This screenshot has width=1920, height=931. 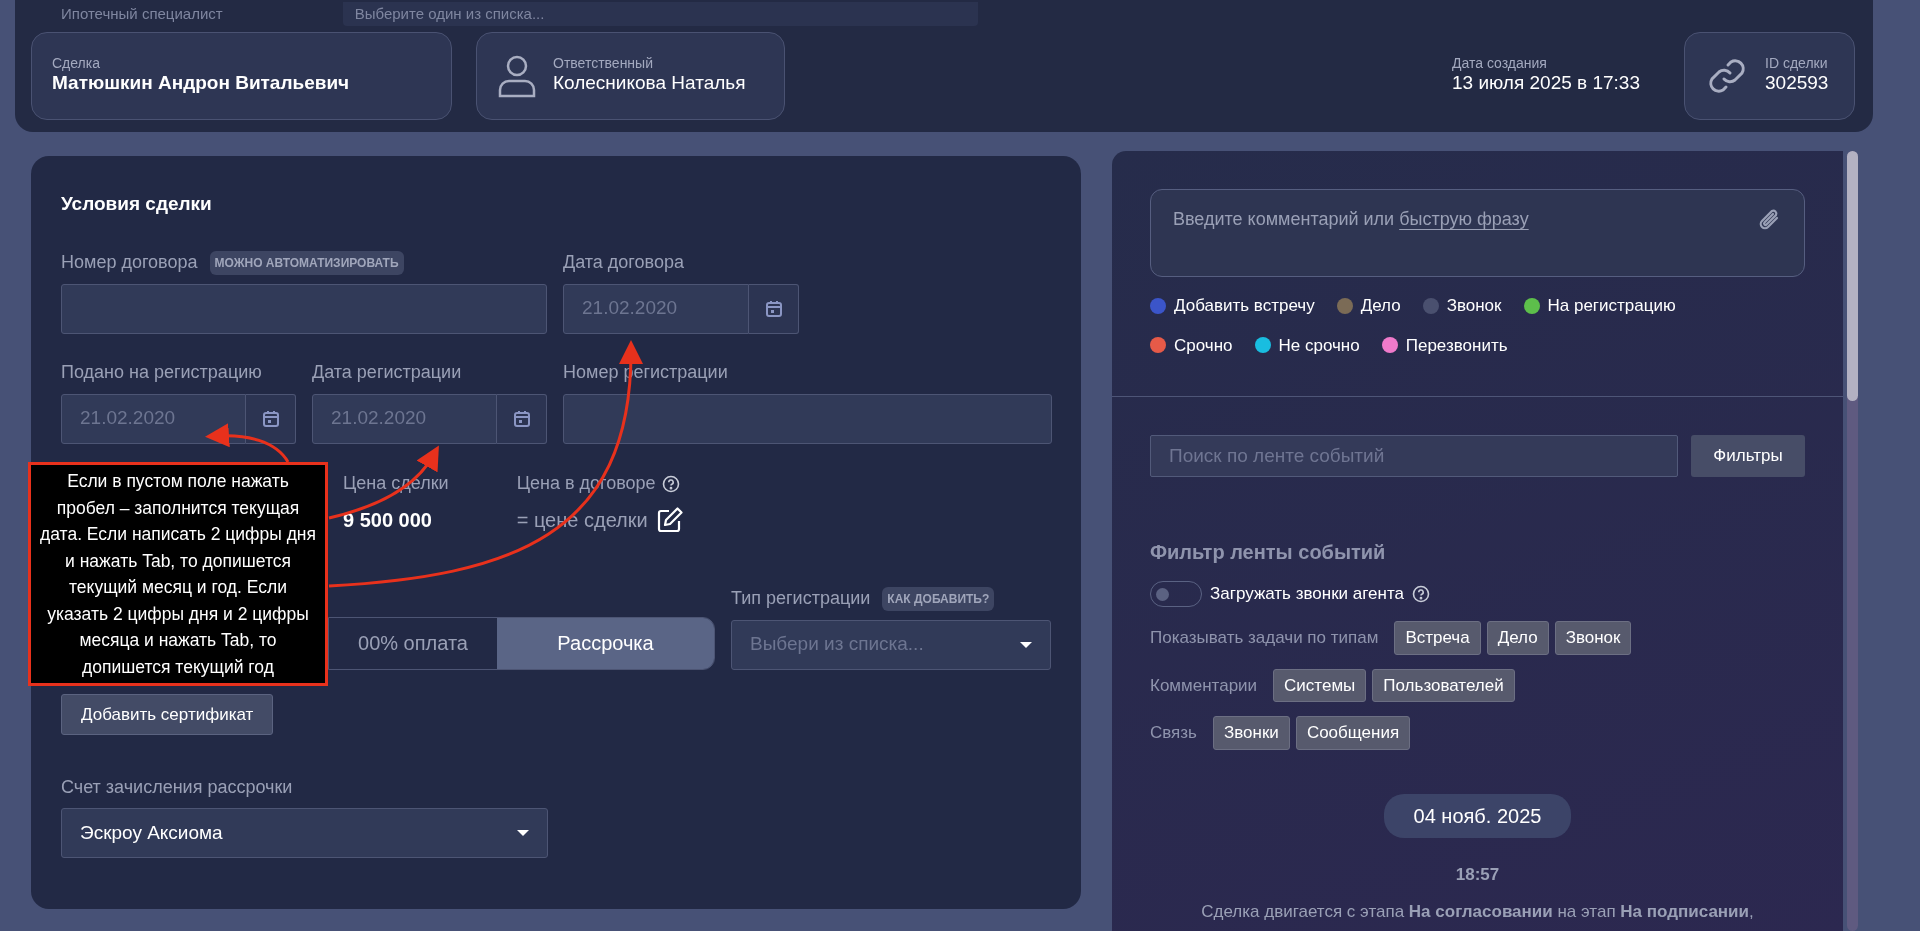 What do you see at coordinates (1546, 83) in the screenshot?
I see `created-date: 13 июля 2025 в 17:33` at bounding box center [1546, 83].